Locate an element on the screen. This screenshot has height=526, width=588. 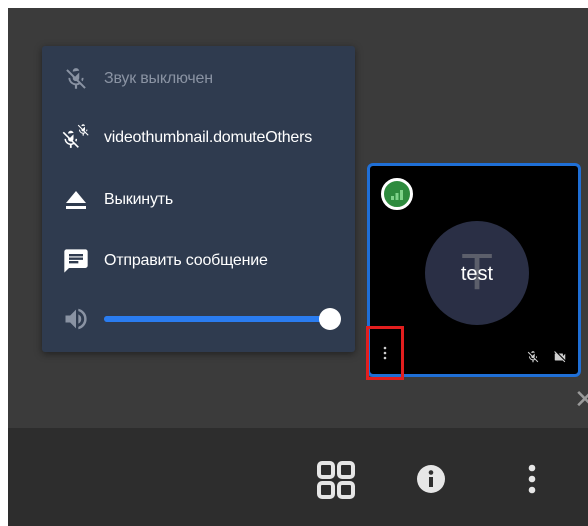
eject-icon is located at coordinates (76, 200).